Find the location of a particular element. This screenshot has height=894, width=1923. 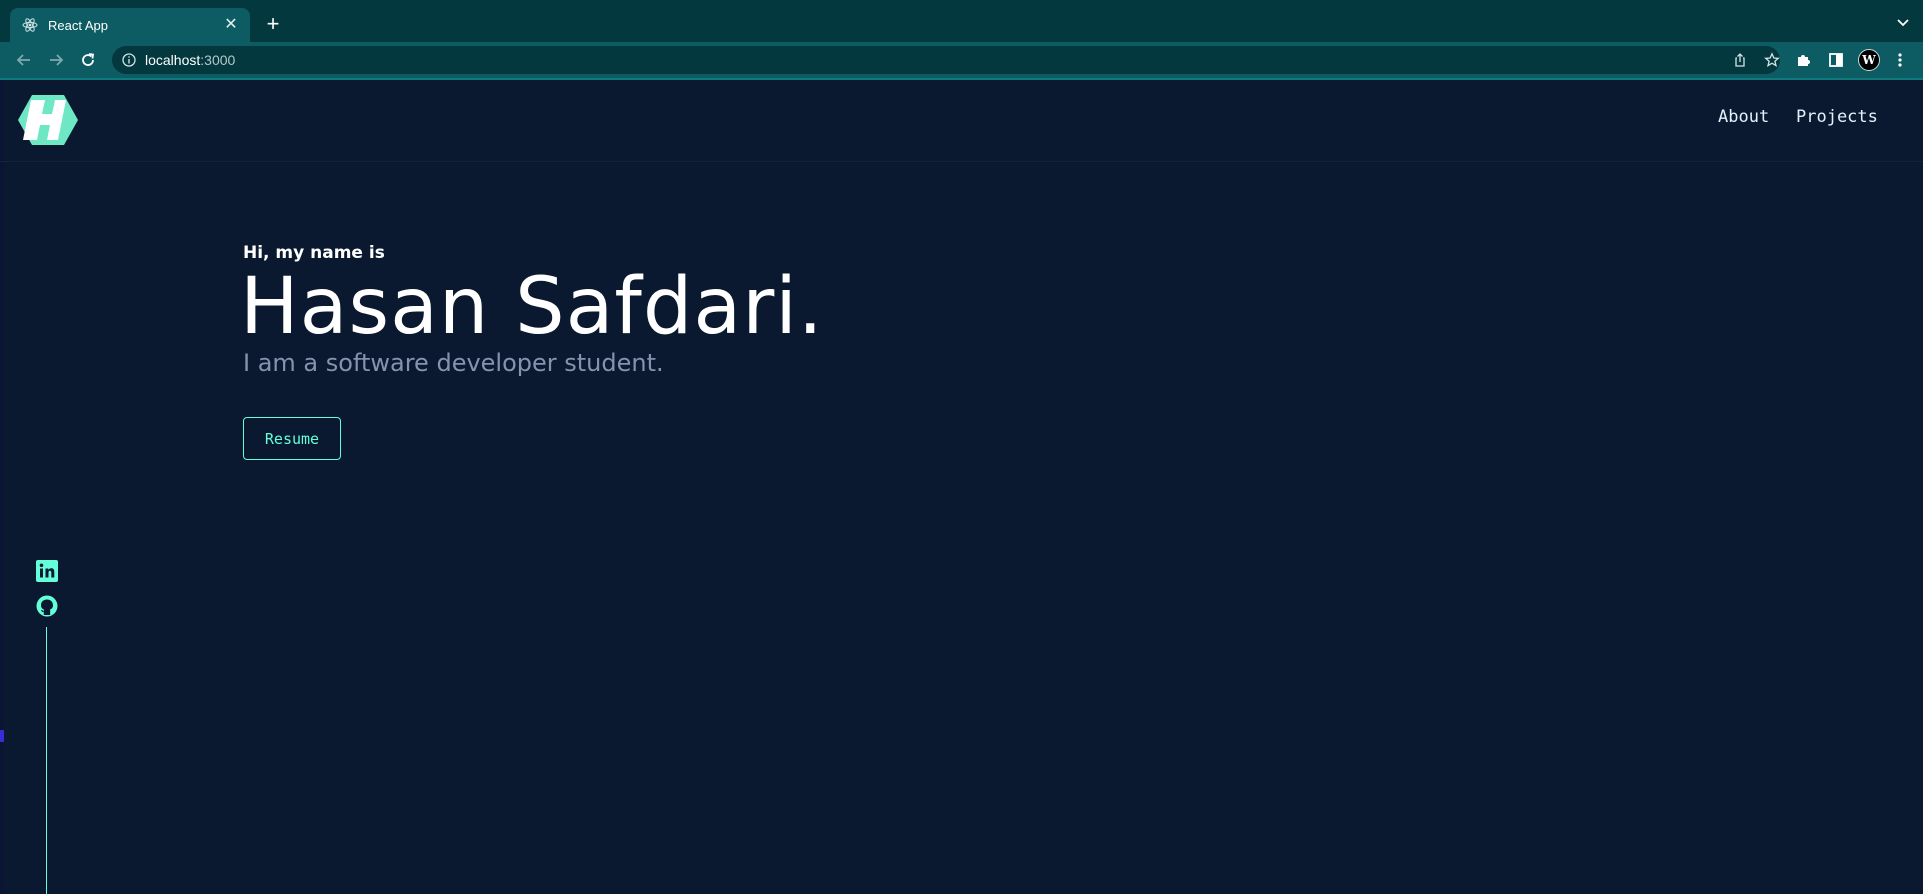

hero-tagline: I am a software developer student. is located at coordinates (453, 363).